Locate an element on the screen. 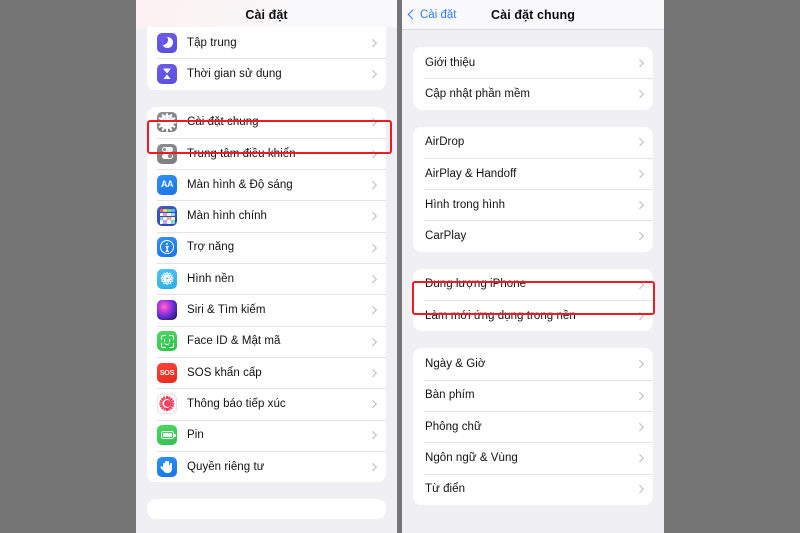  list-item-airplay-handoff: AirPlay & Handoff is located at coordinates (533, 173).